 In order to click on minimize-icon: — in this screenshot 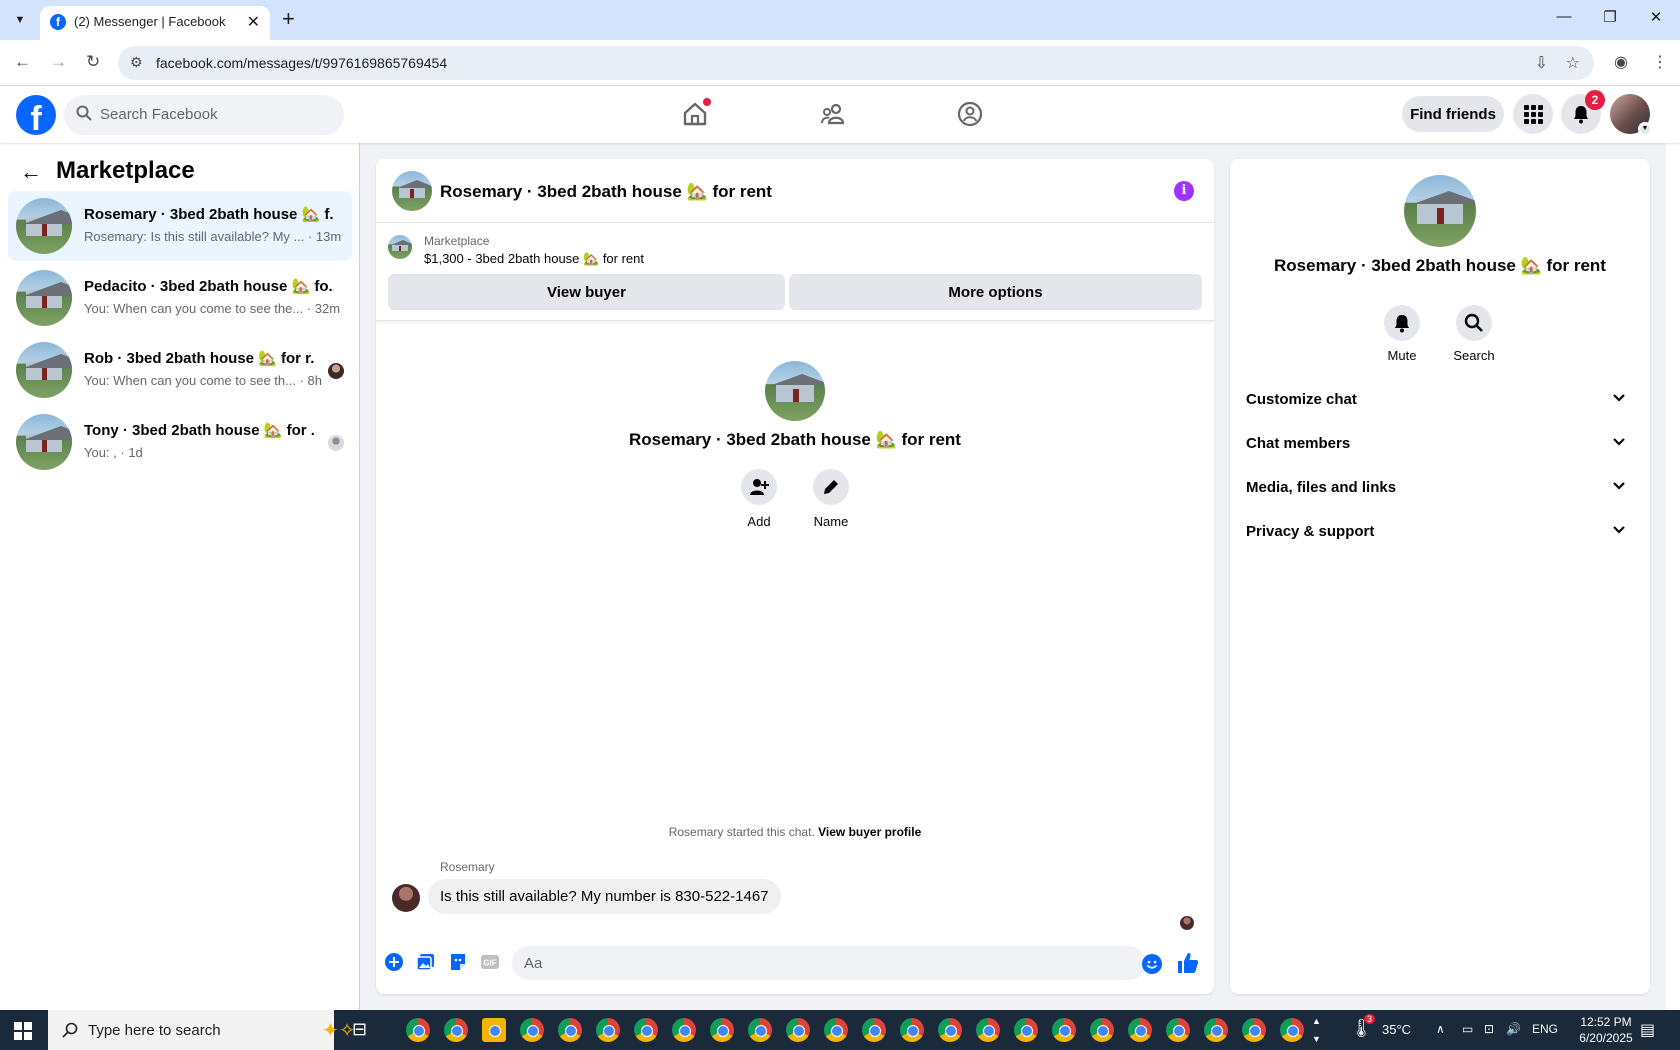, I will do `click(1564, 16)`.